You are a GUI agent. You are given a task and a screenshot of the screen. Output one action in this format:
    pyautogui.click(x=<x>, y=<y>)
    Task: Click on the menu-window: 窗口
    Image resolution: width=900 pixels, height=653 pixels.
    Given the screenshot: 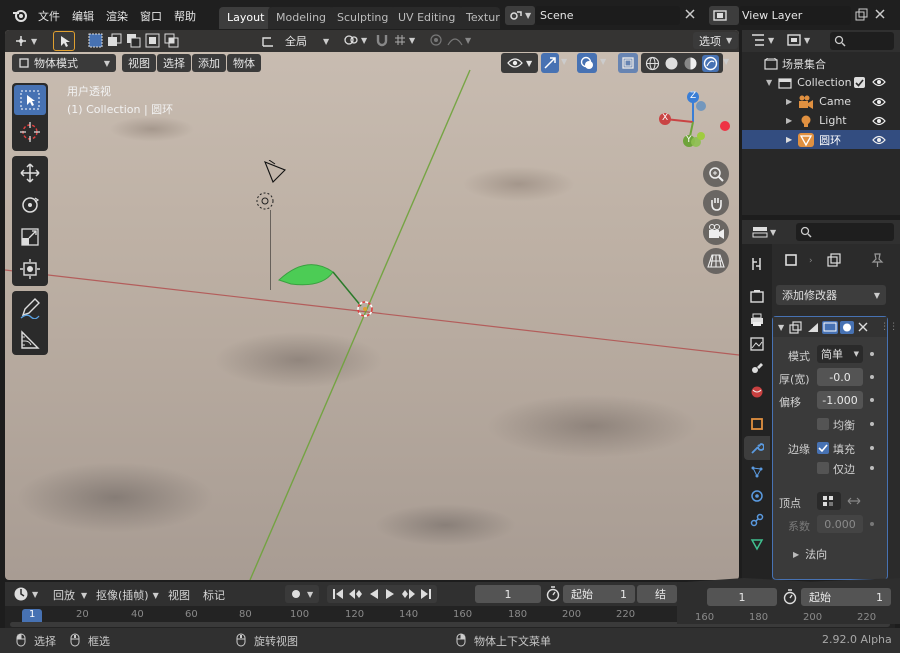 What is the action you would take?
    pyautogui.click(x=151, y=16)
    